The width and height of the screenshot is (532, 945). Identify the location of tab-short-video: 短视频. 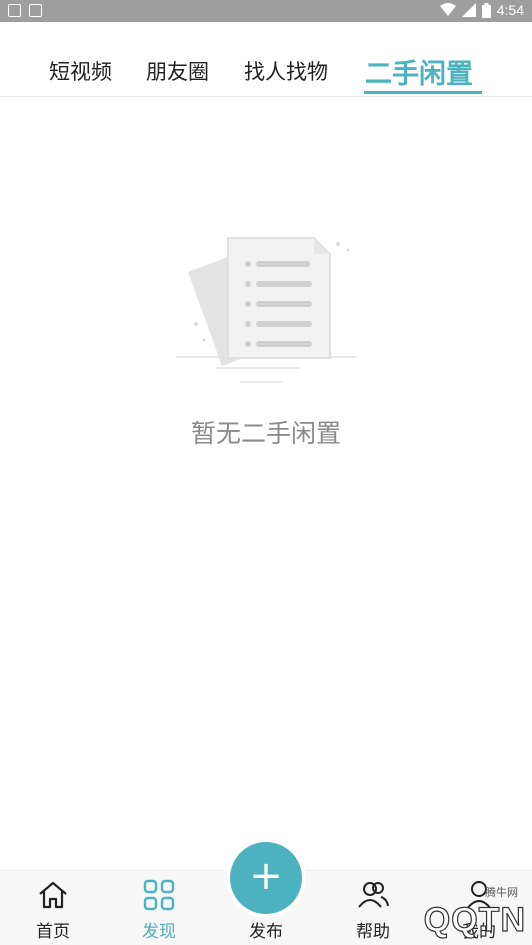
(80, 71).